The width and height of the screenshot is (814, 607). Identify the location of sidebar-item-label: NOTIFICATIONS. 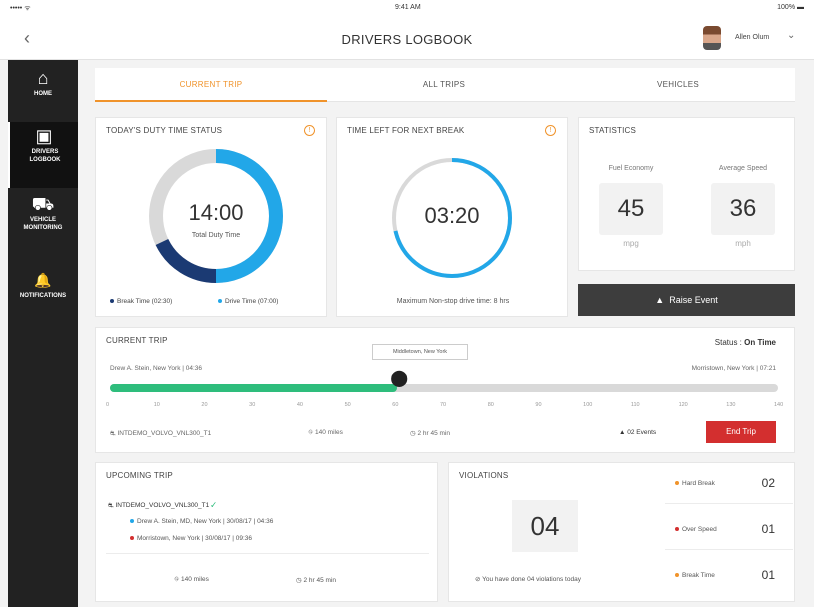
(43, 296).